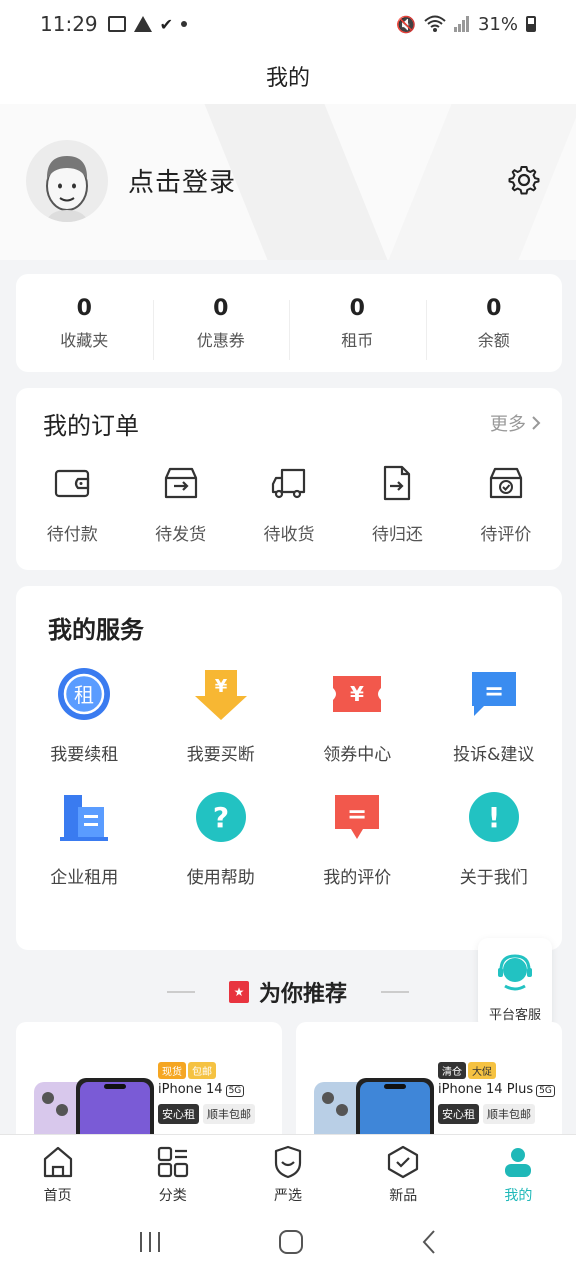 The image size is (576, 1280). What do you see at coordinates (506, 504) in the screenshot?
I see `order-pending-review: 待评价` at bounding box center [506, 504].